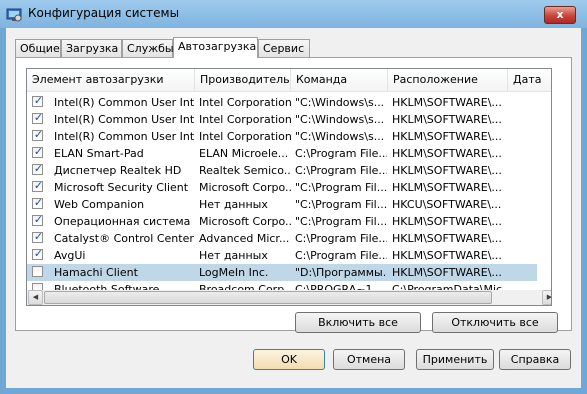 This screenshot has height=394, width=587. I want to click on disable-all-button: Отключить все, so click(495, 322).